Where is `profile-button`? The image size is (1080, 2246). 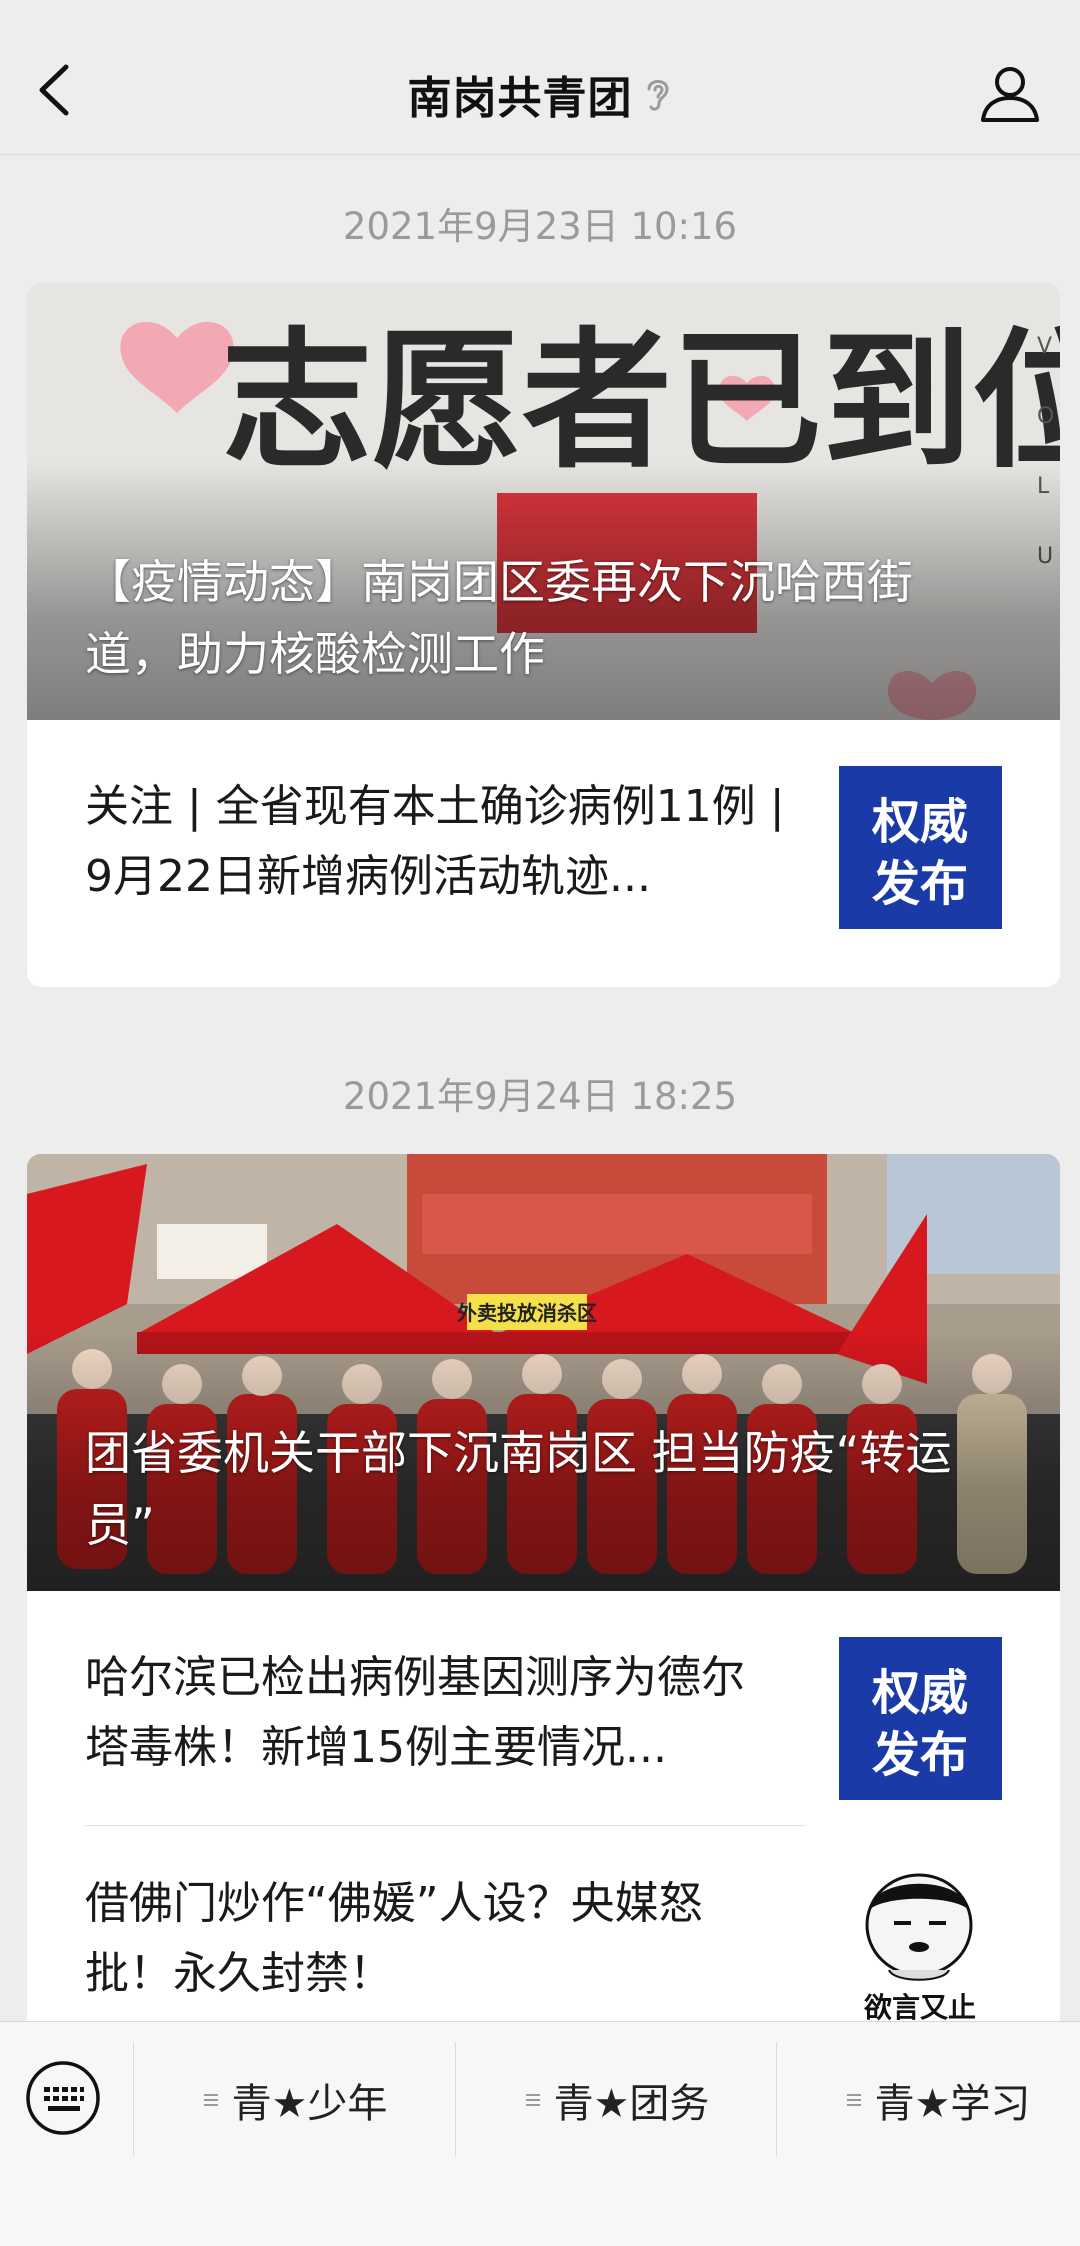 profile-button is located at coordinates (1010, 93).